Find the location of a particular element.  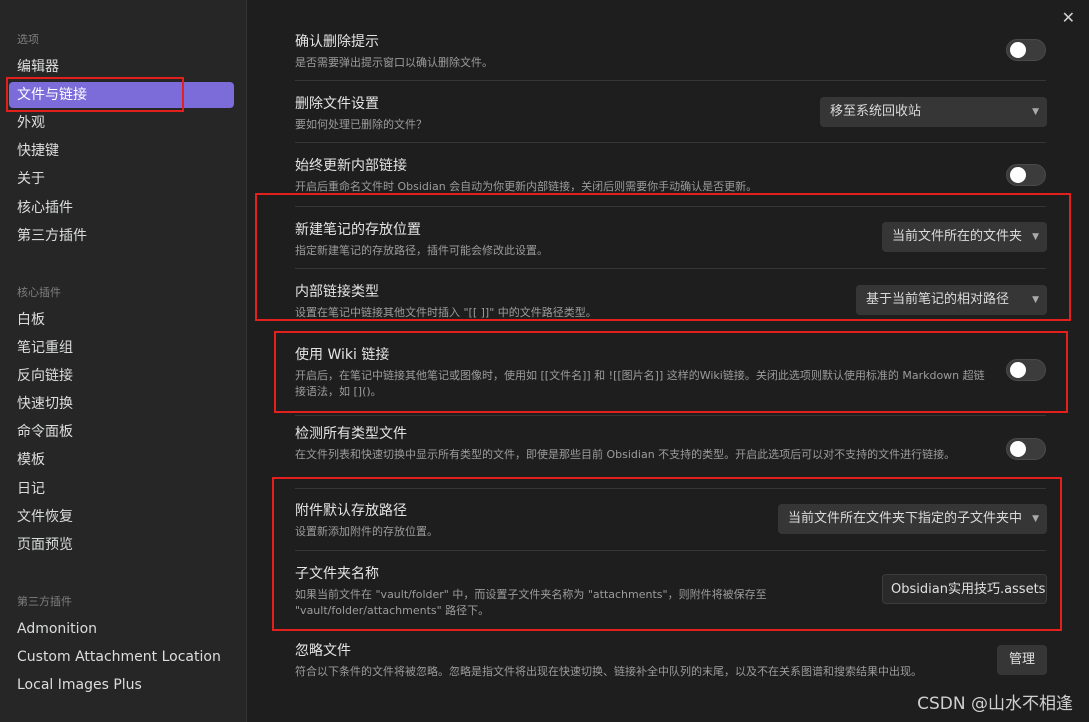

auto-update-links-toggle is located at coordinates (1026, 175).